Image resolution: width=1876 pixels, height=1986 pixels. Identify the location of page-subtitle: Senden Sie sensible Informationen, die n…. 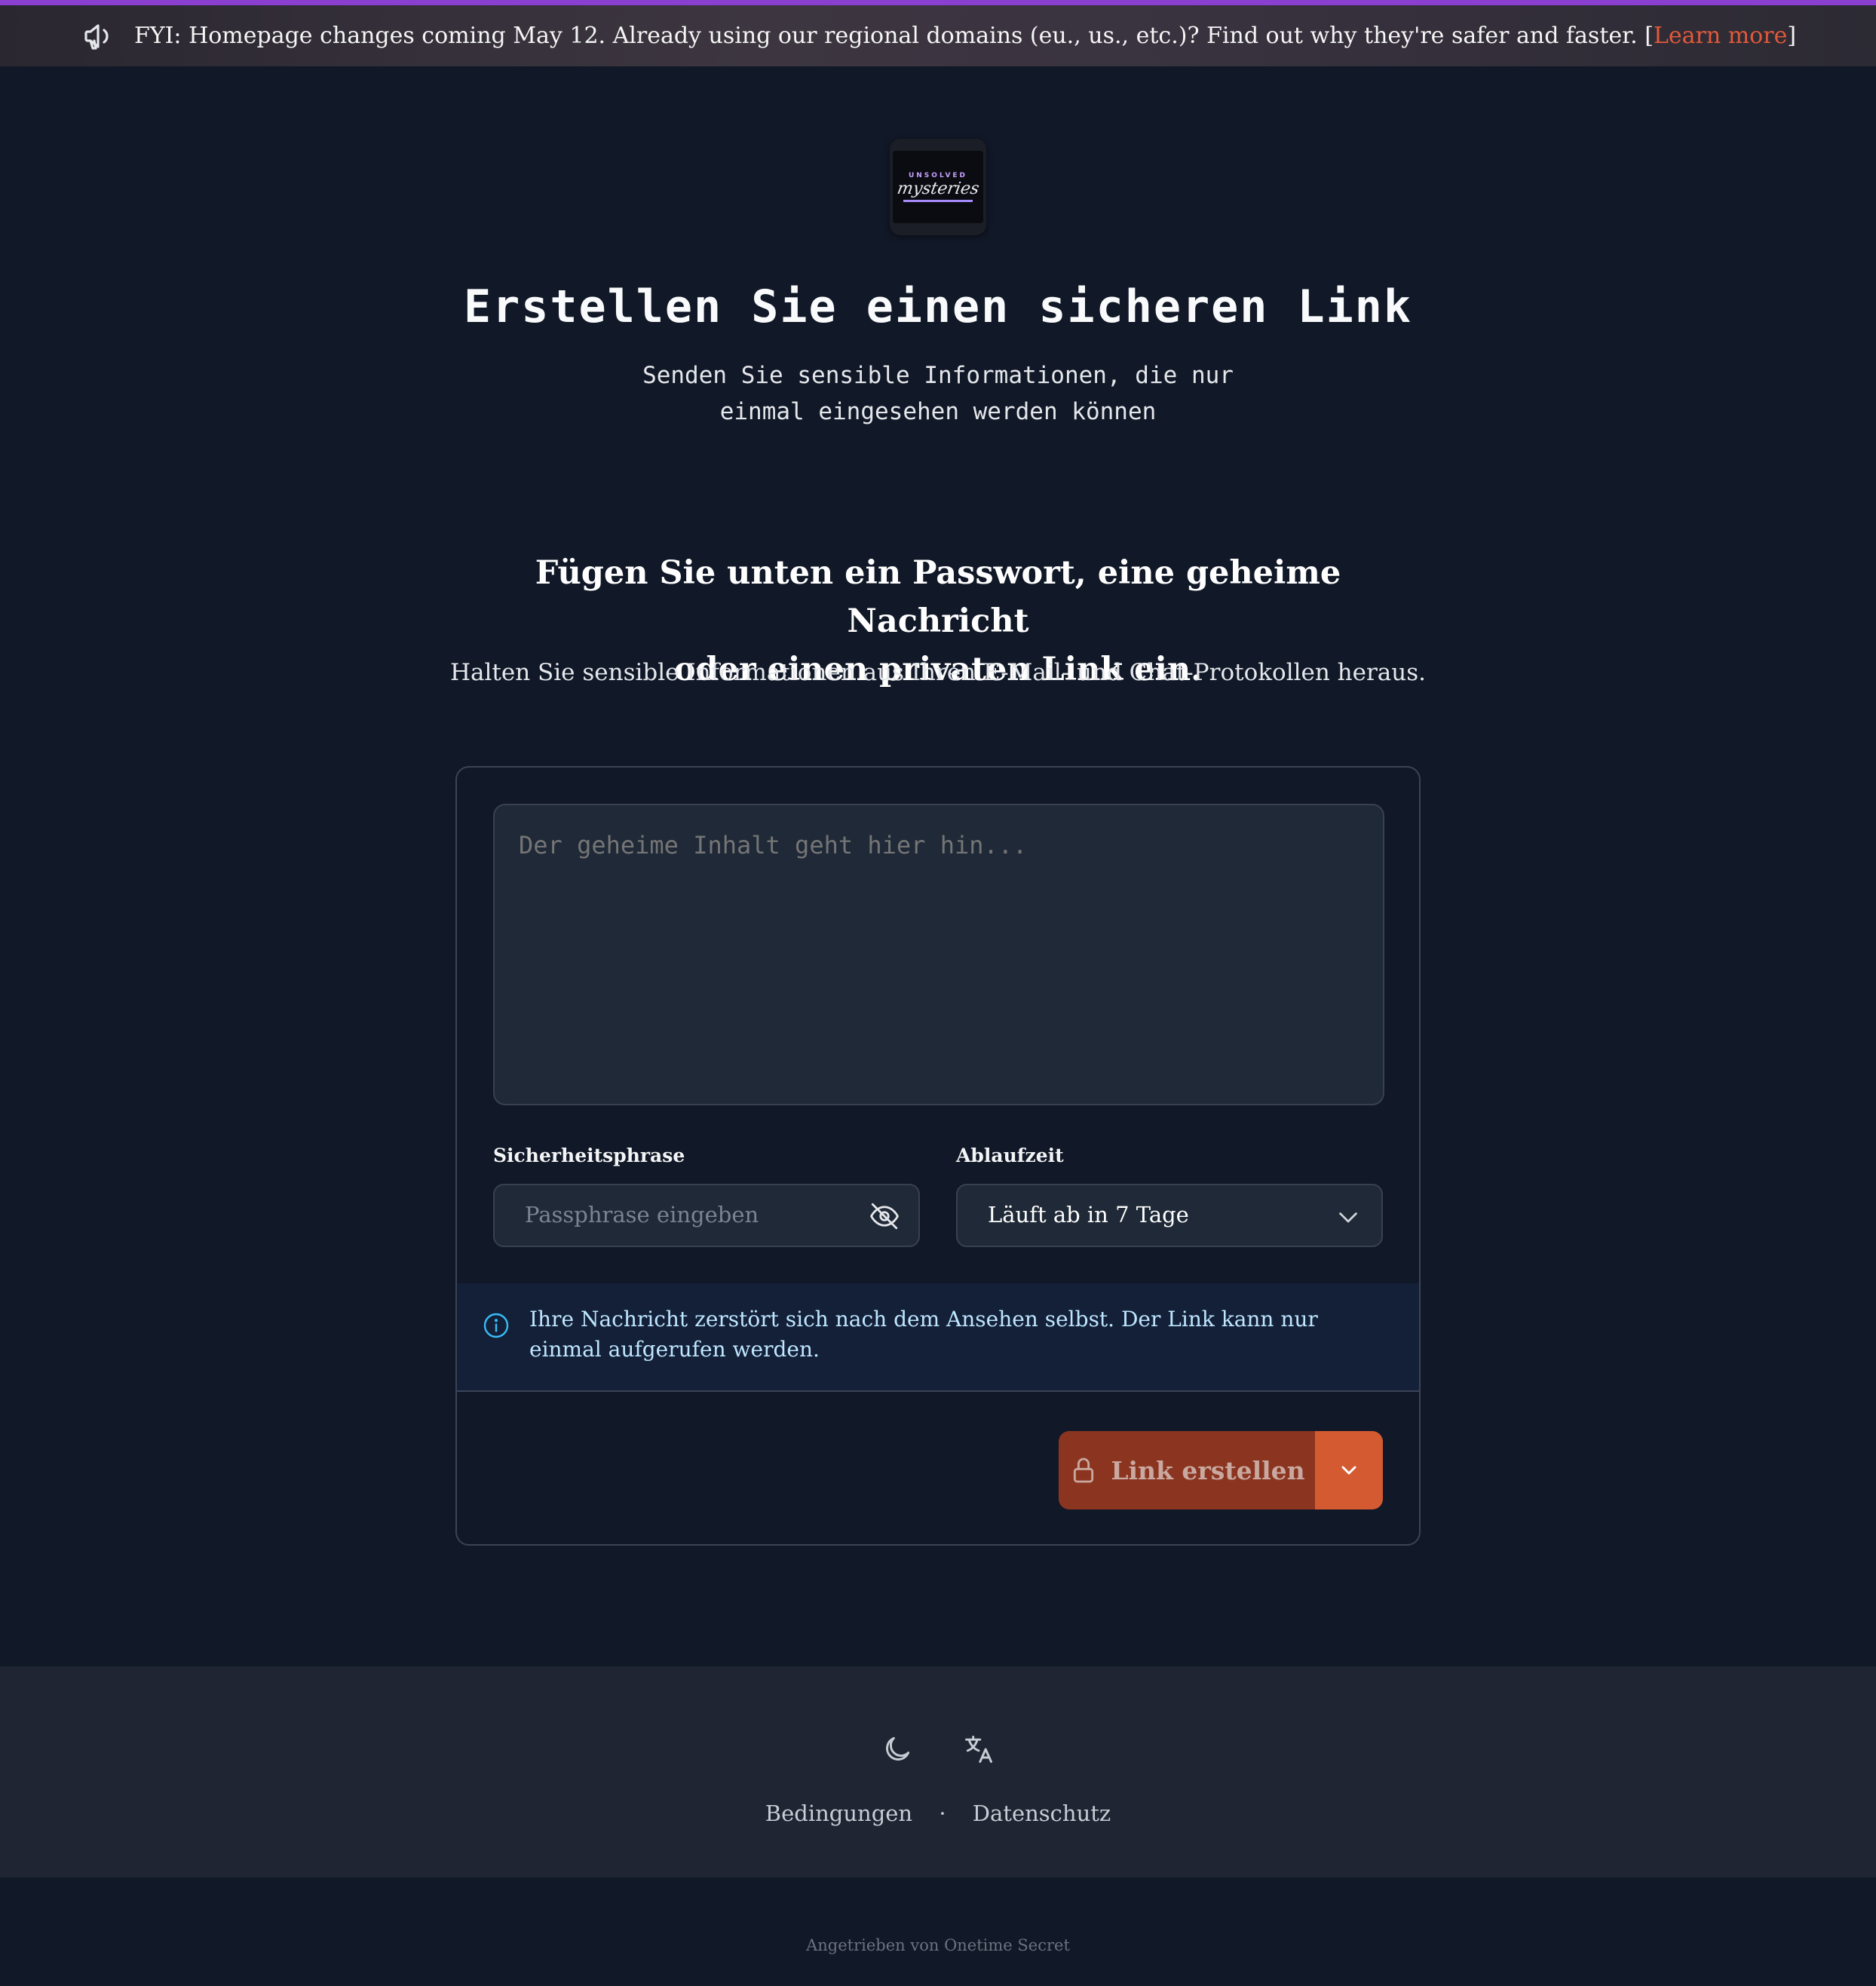
(938, 393).